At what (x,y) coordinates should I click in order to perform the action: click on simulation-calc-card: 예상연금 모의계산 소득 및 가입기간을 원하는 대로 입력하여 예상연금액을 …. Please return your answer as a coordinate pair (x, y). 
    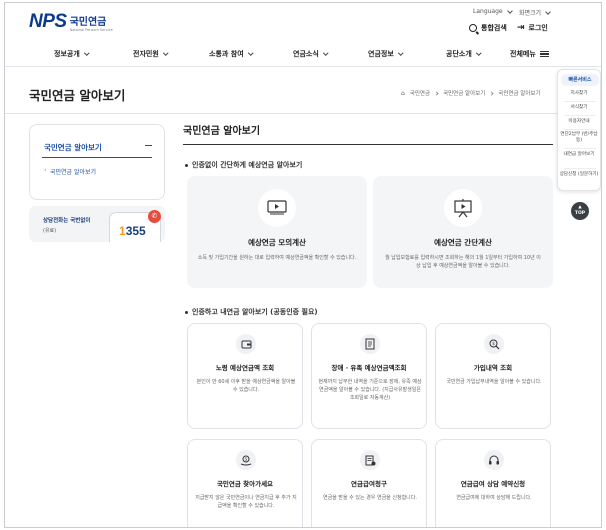
    Looking at the image, I should click on (277, 232).